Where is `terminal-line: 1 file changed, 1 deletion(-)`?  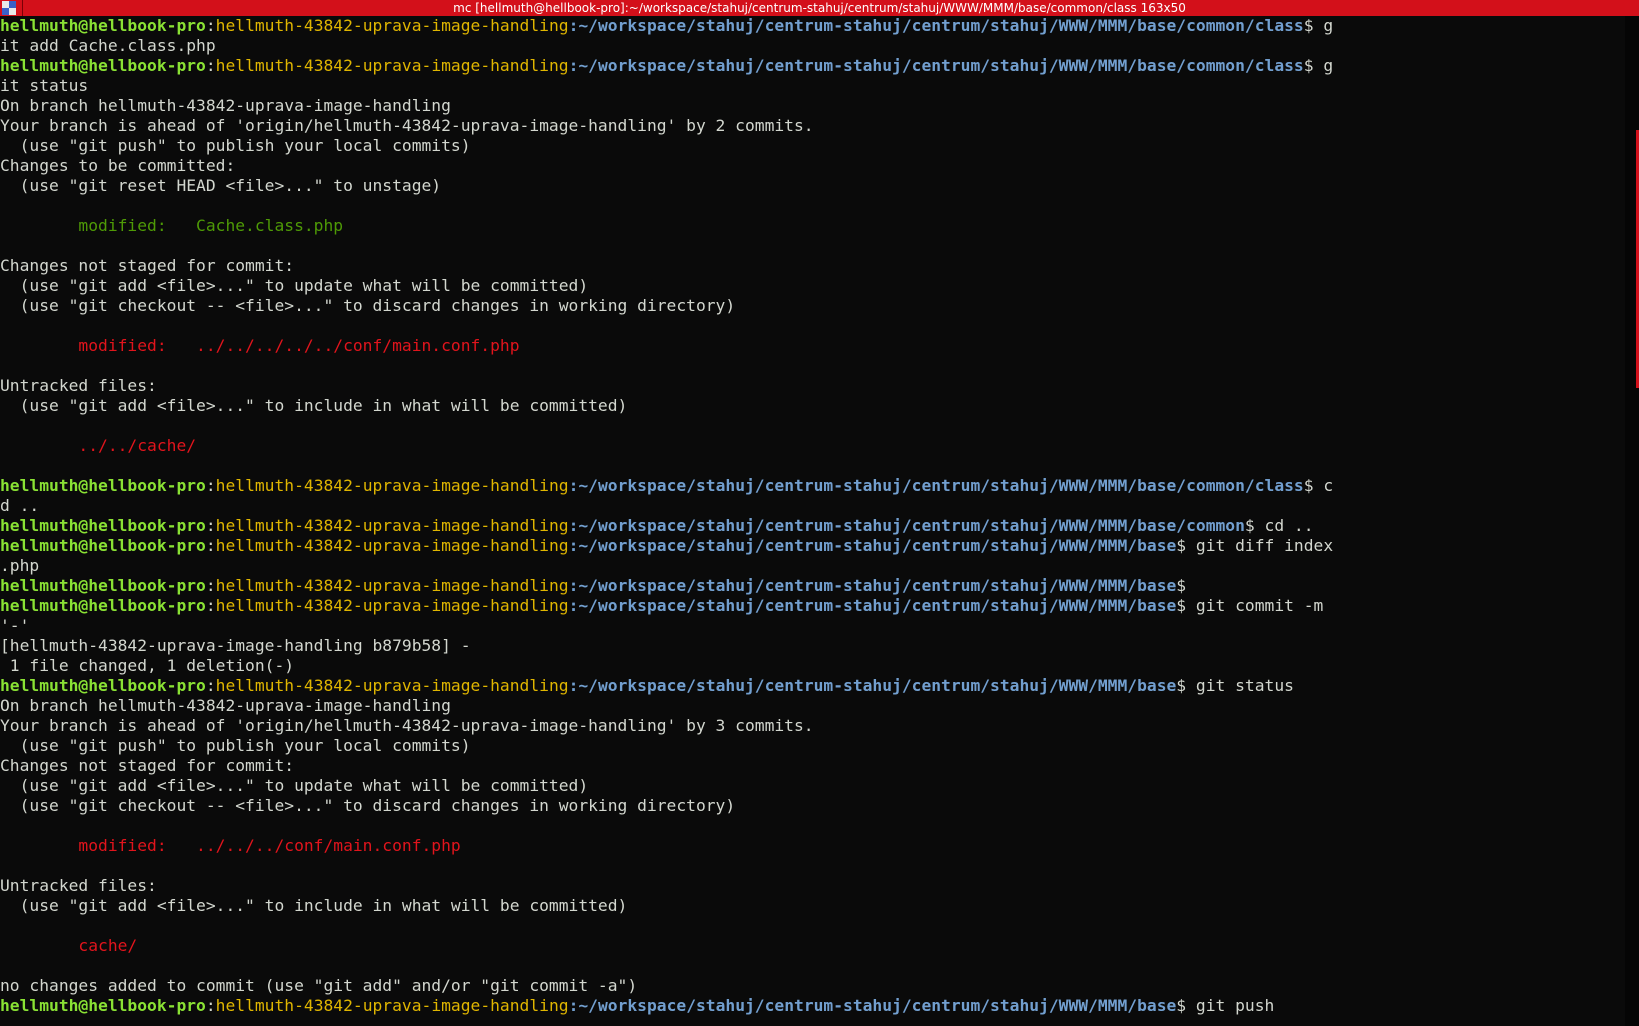 terminal-line: 1 file changed, 1 deletion(-) is located at coordinates (812, 666).